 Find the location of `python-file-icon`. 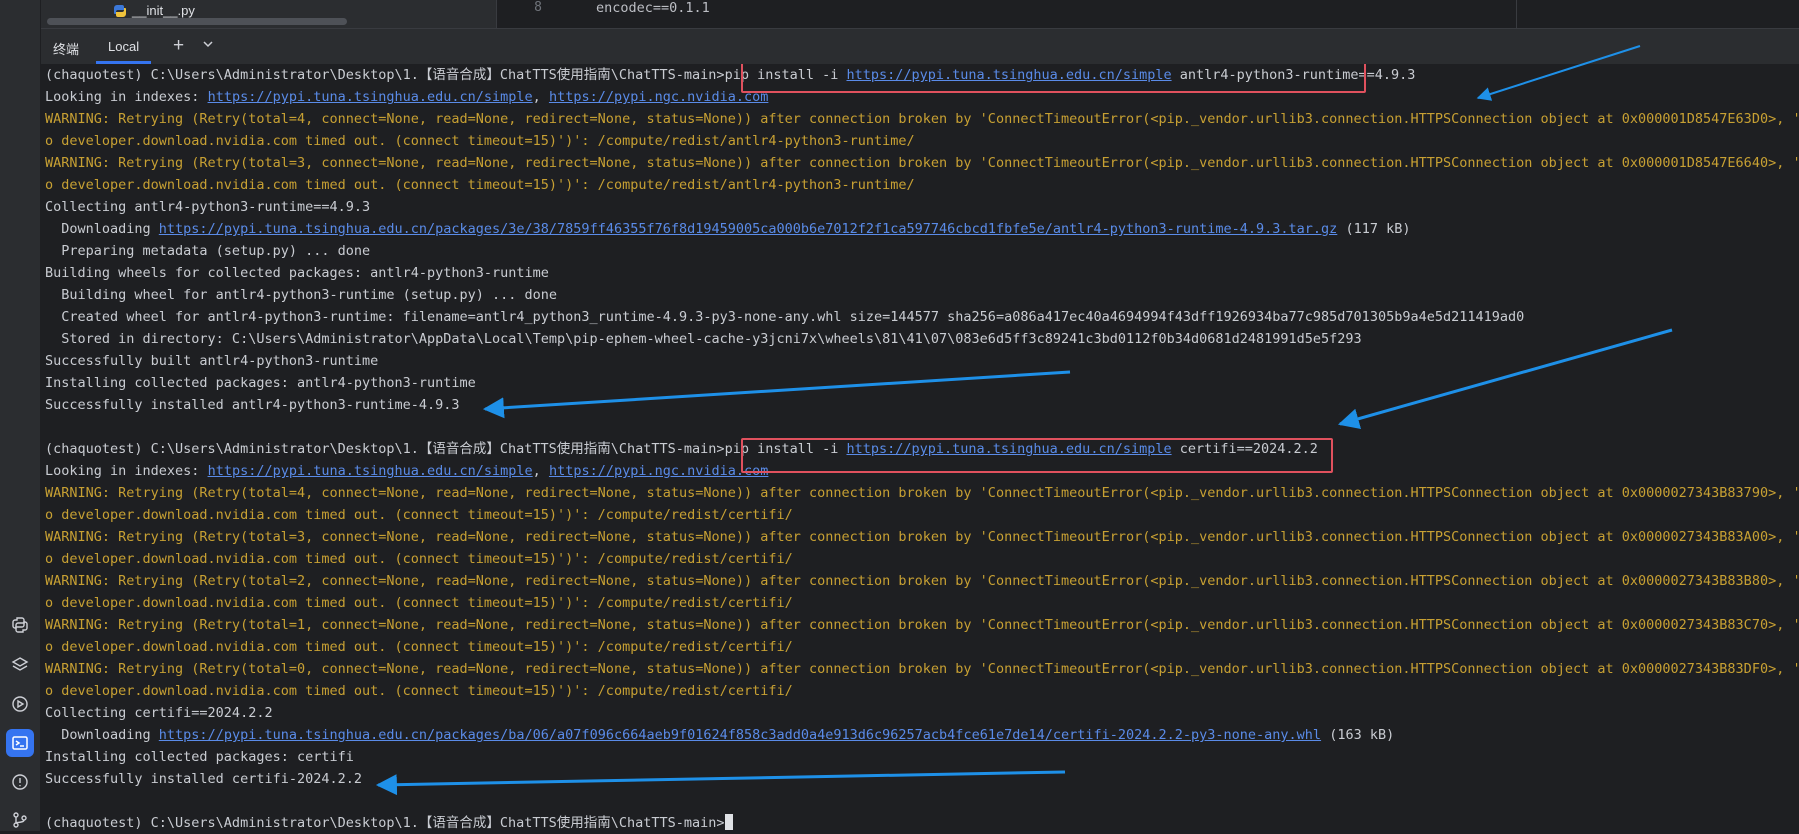

python-file-icon is located at coordinates (120, 11).